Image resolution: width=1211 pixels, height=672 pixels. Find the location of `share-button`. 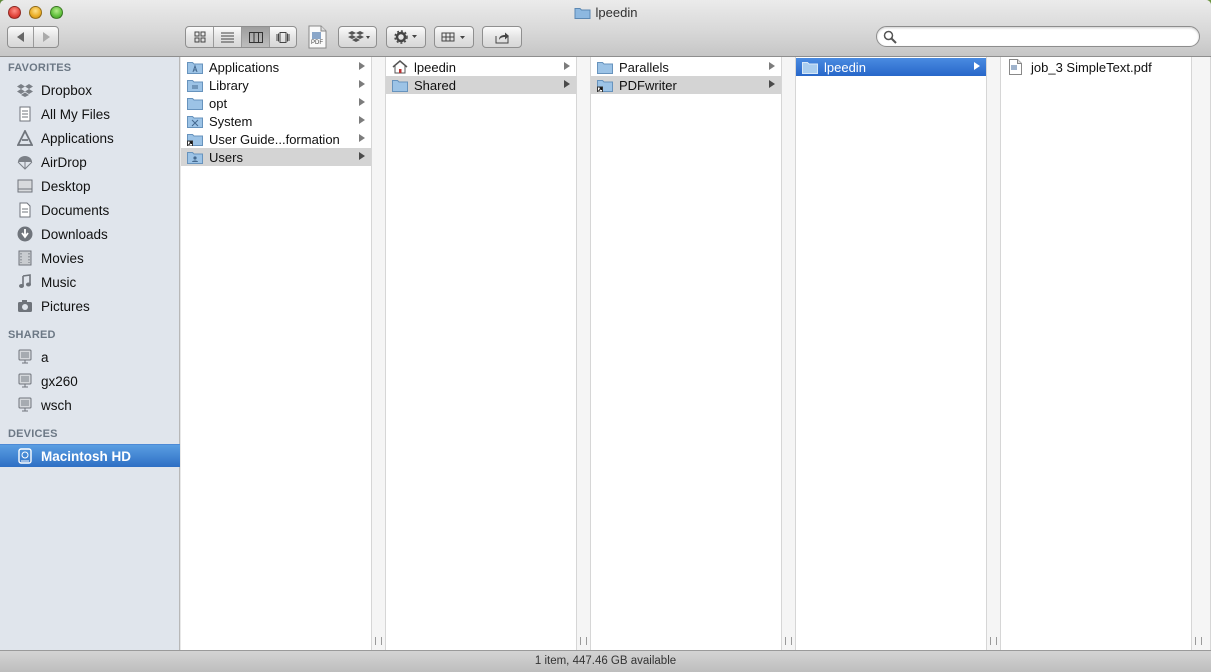

share-button is located at coordinates (502, 37).